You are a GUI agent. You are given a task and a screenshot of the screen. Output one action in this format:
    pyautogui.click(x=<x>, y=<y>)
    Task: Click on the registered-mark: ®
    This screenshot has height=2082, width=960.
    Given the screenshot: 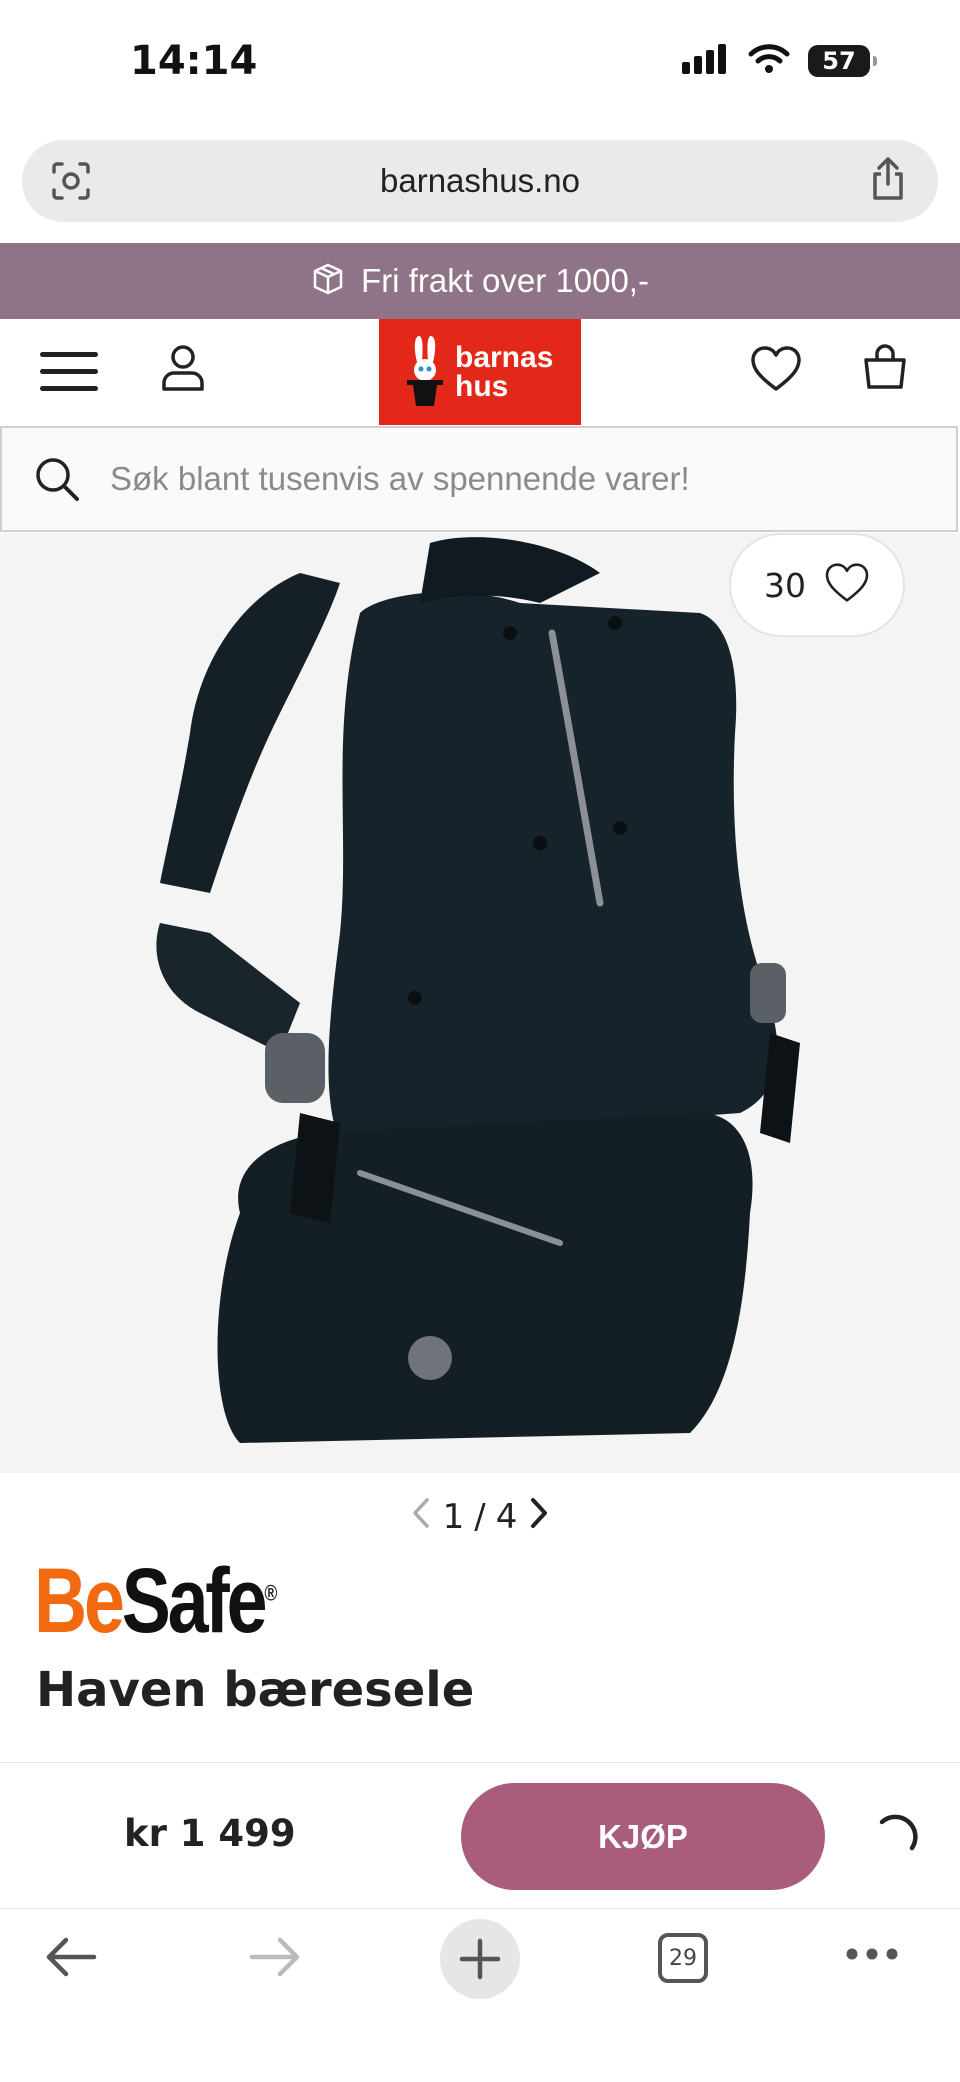 What is the action you would take?
    pyautogui.click(x=271, y=1593)
    